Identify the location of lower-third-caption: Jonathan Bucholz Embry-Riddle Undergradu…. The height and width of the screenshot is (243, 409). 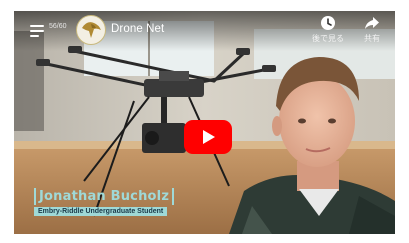
(104, 201).